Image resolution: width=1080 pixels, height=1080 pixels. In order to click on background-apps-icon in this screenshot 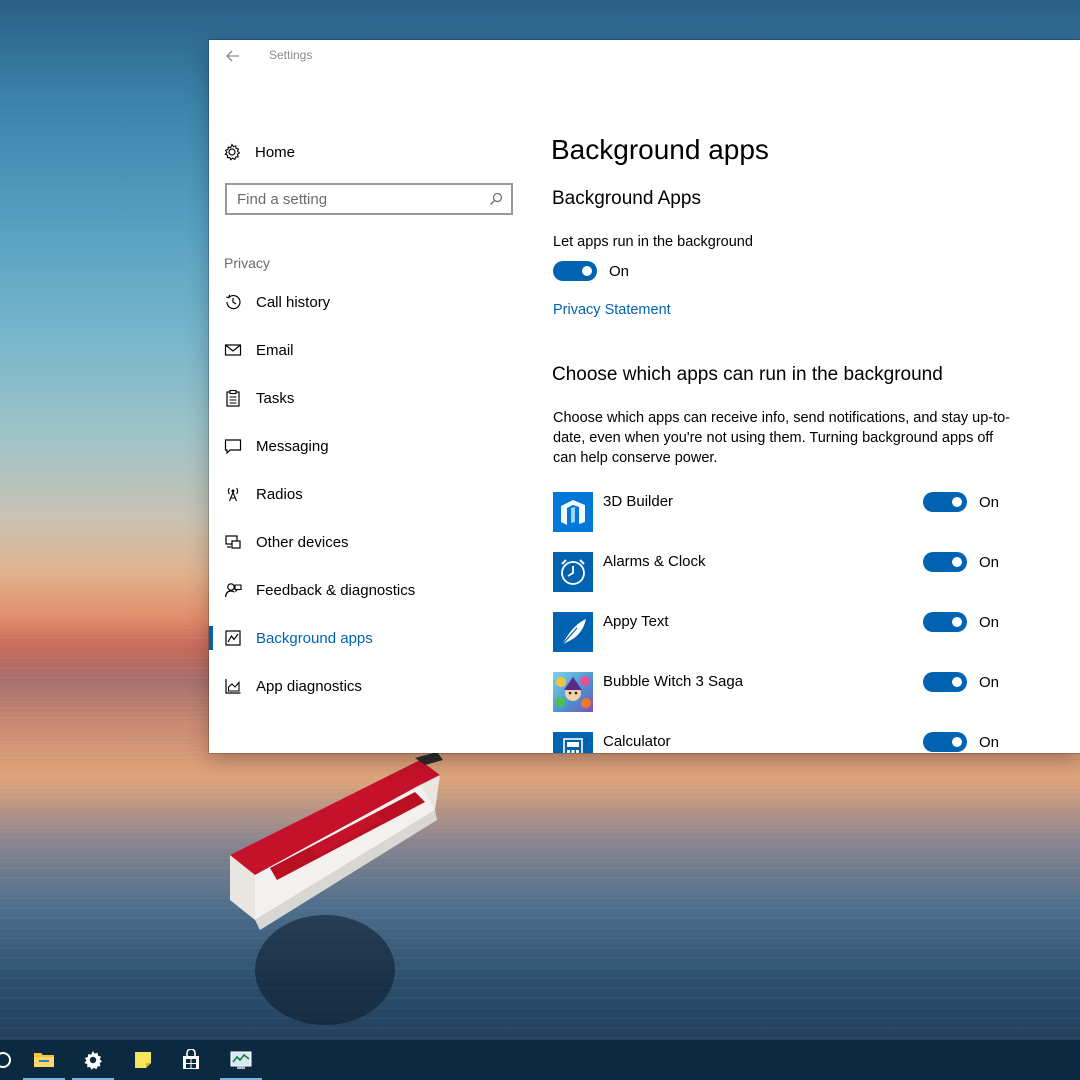, I will do `click(233, 638)`.